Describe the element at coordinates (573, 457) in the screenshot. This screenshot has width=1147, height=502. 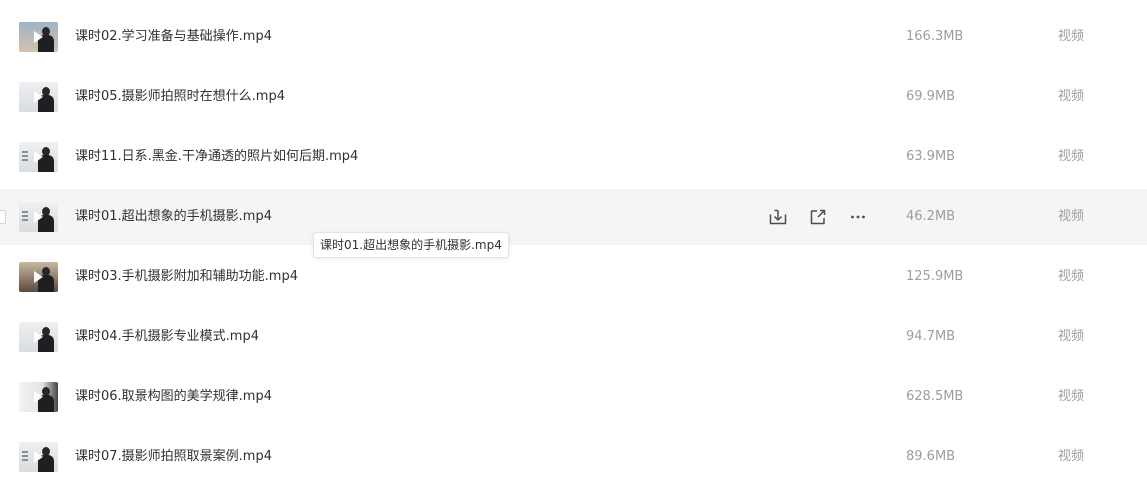
I see `file-row: 课时07.摄影师拍照取景案例.mp4 89.6MB 视频` at that location.